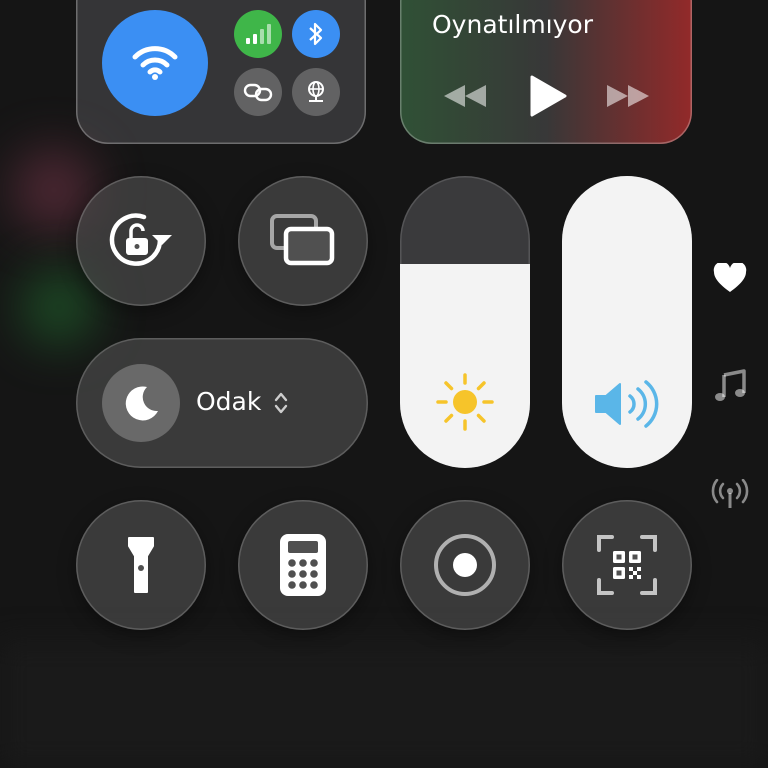 This screenshot has height=768, width=768. I want to click on wifi-icon, so click(155, 63).